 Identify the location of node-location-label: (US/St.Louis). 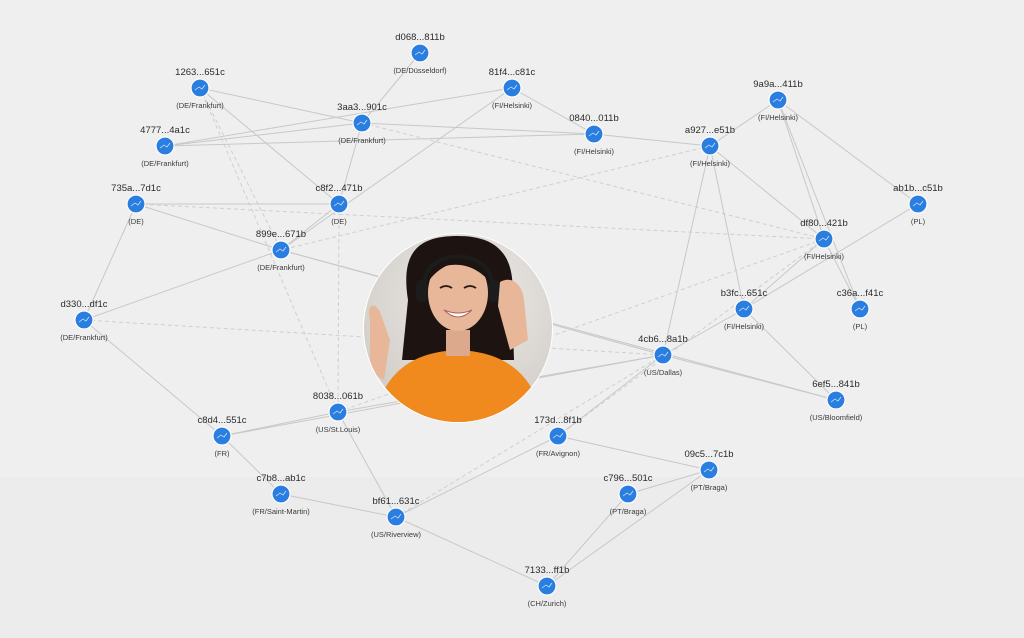
(338, 429).